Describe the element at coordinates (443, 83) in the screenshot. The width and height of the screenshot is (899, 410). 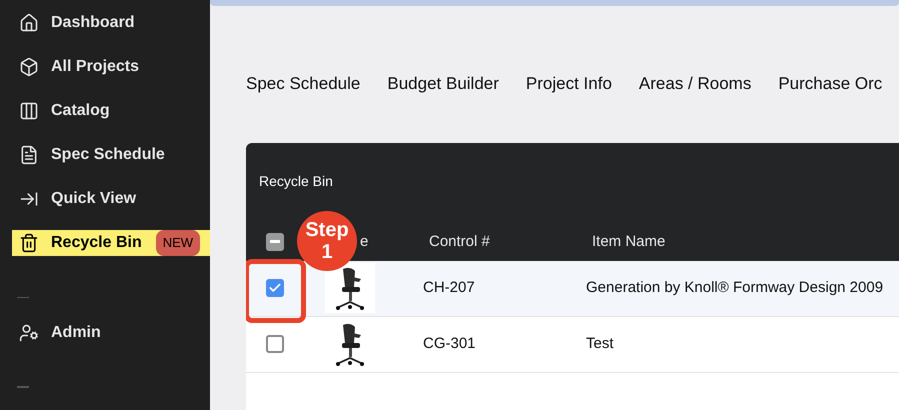
I see `tab: Budget Builder` at that location.